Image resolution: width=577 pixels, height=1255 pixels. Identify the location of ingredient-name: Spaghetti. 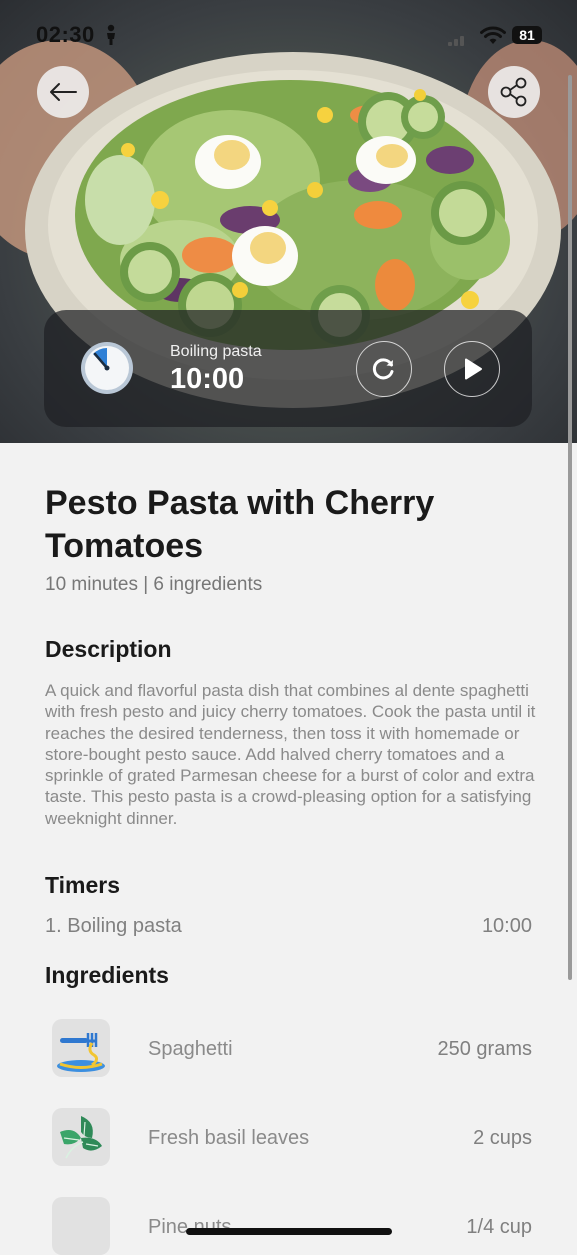
(190, 1049).